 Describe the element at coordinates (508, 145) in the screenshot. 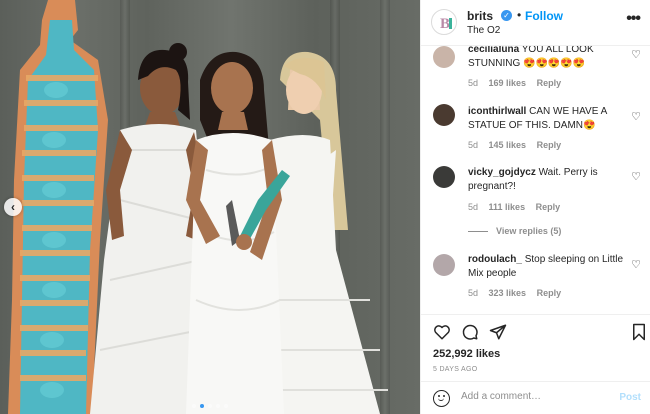

I see `comment-likes: 145 likes` at that location.